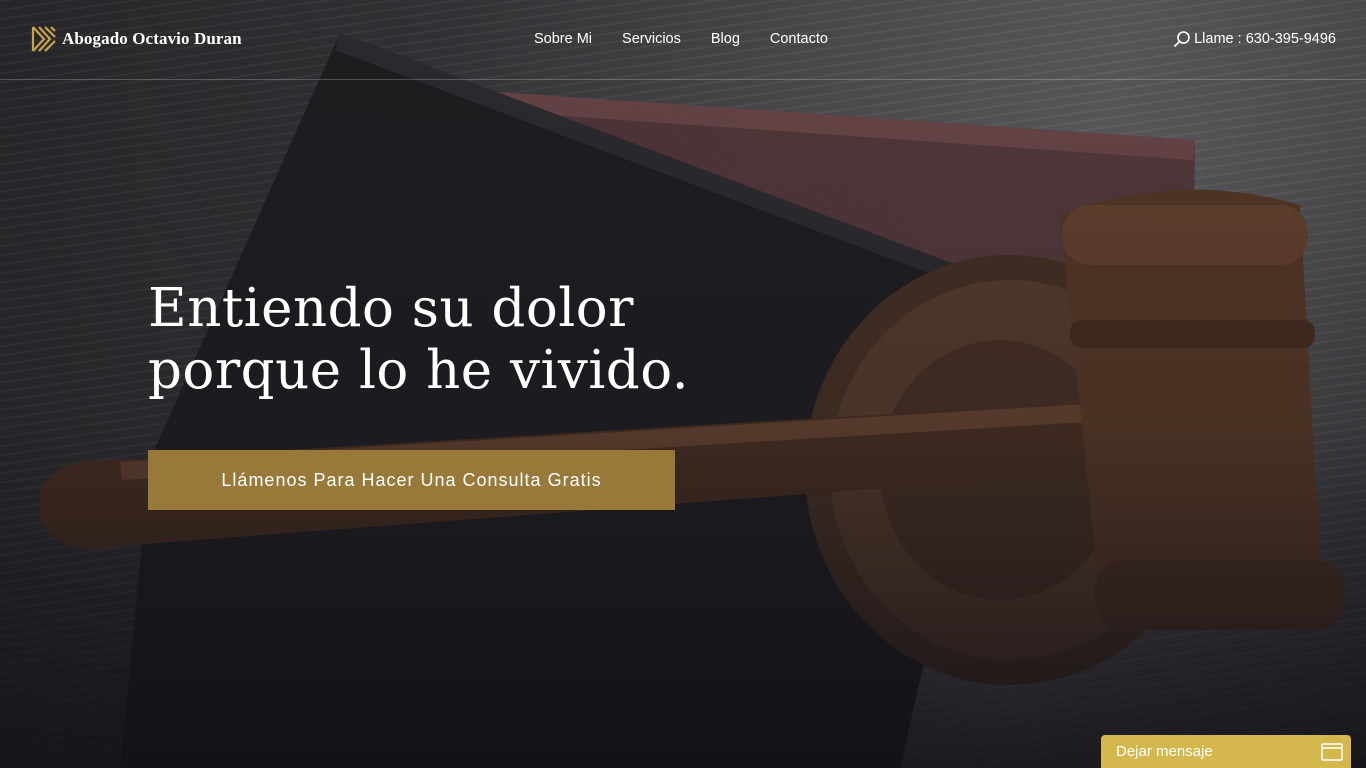 This screenshot has width=1366, height=768. What do you see at coordinates (725, 39) in the screenshot?
I see `nav-blog: Blog` at bounding box center [725, 39].